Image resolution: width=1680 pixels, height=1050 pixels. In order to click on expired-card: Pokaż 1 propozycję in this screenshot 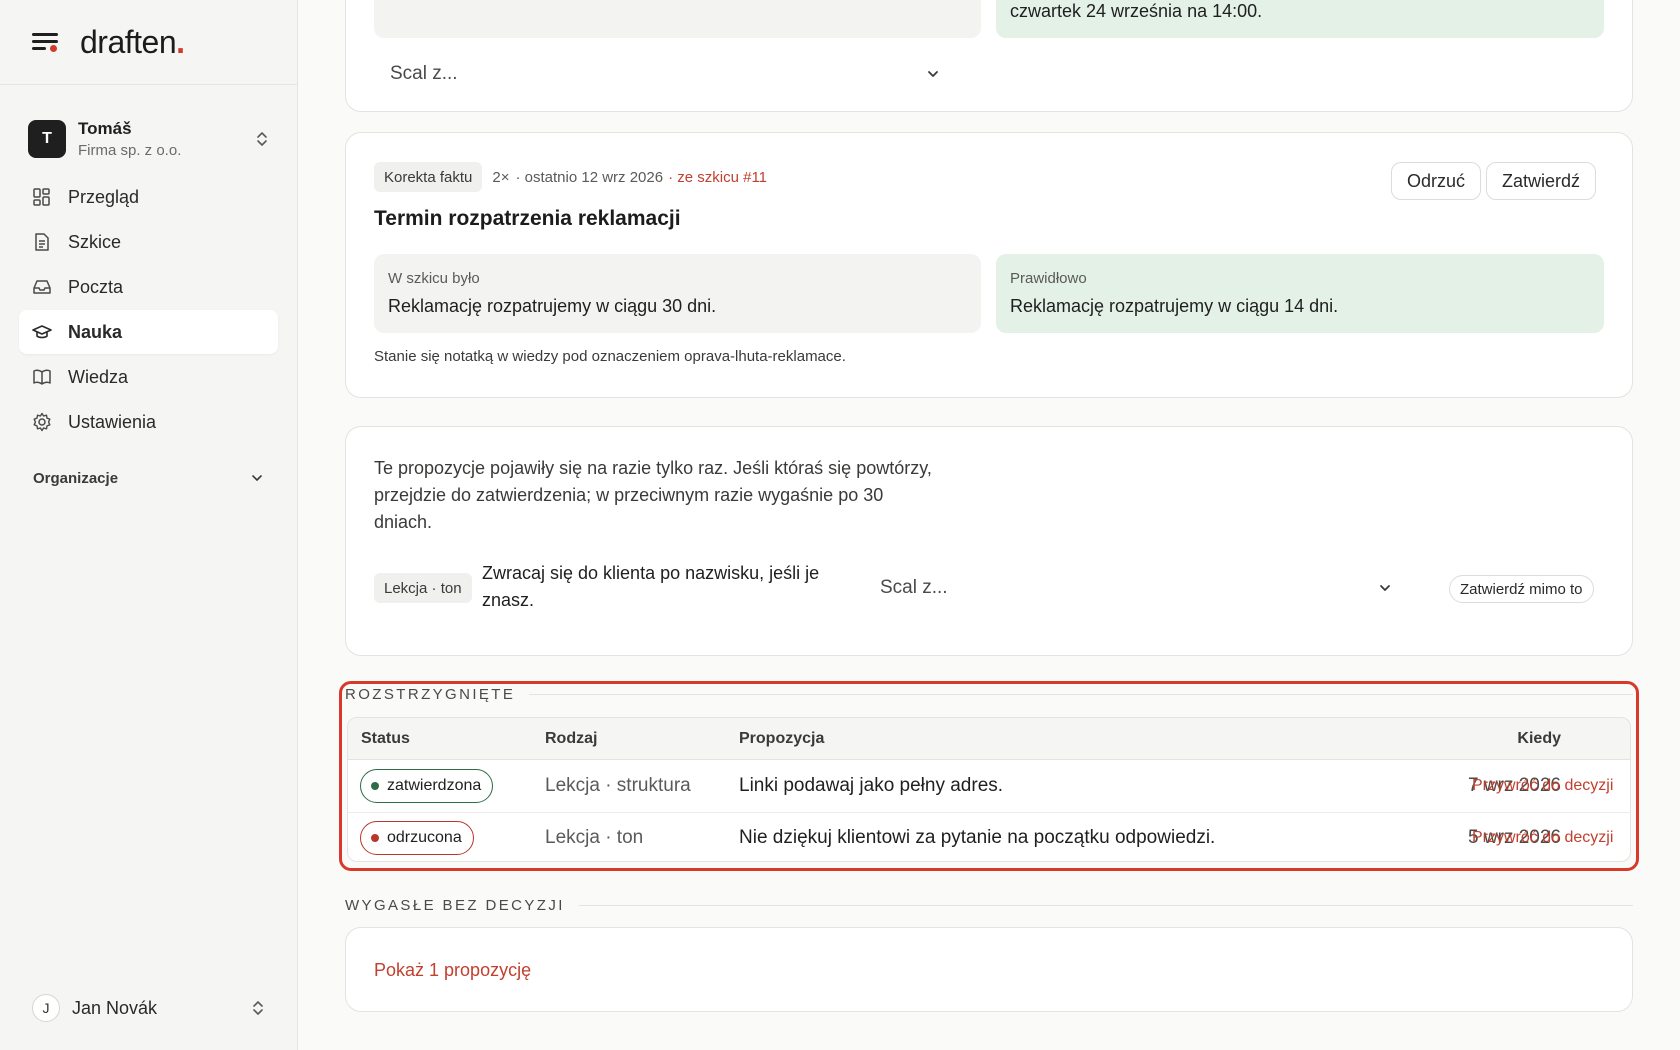, I will do `click(989, 969)`.